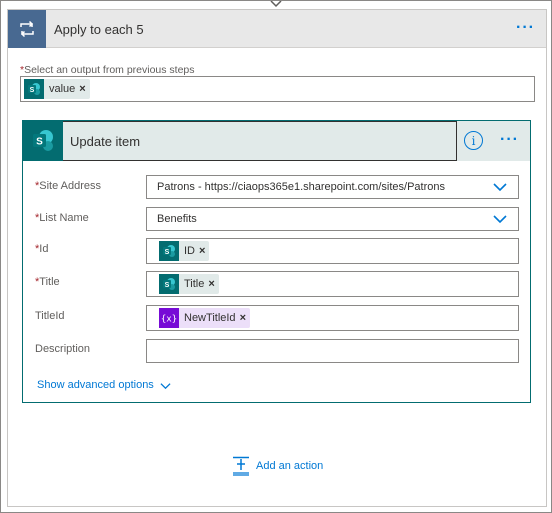  Describe the element at coordinates (189, 251) in the screenshot. I see `token-label: ID` at that location.